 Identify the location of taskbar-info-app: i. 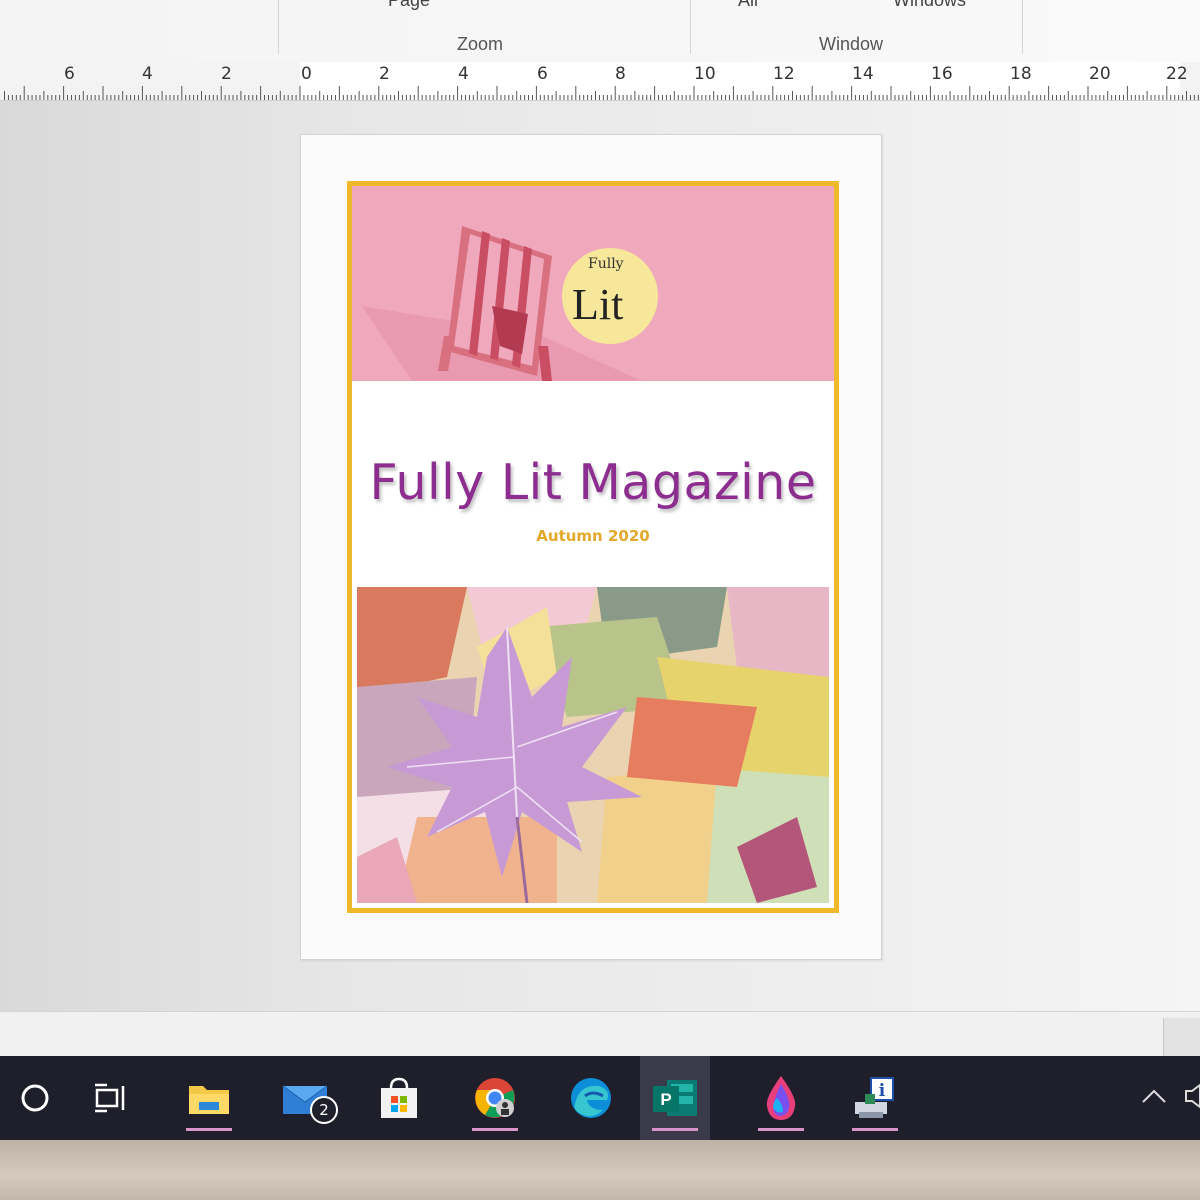
(875, 1098).